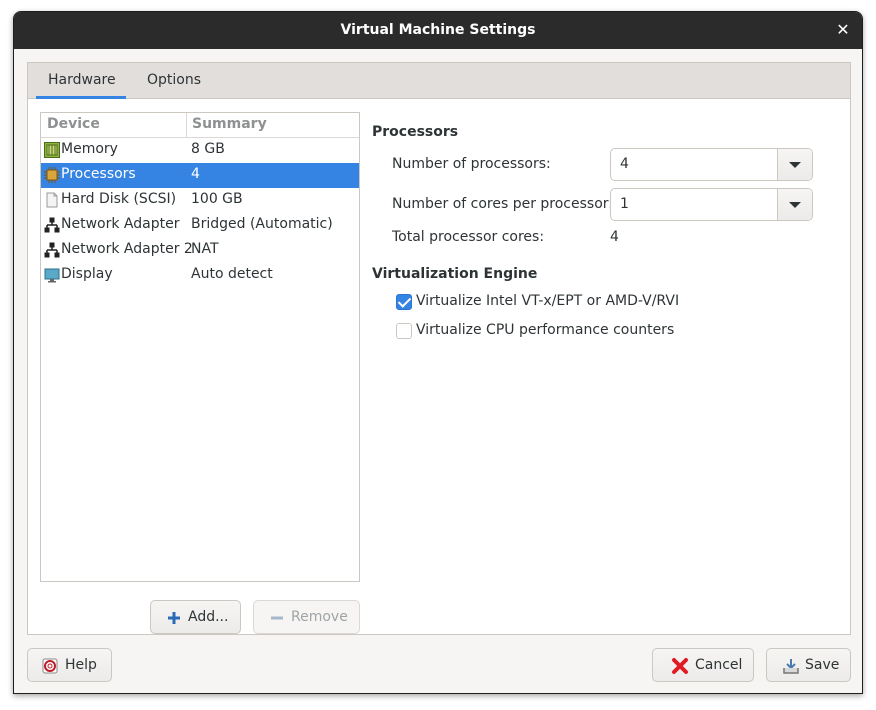 The image size is (876, 710). What do you see at coordinates (319, 617) in the screenshot?
I see `remove-button-label: Remove` at bounding box center [319, 617].